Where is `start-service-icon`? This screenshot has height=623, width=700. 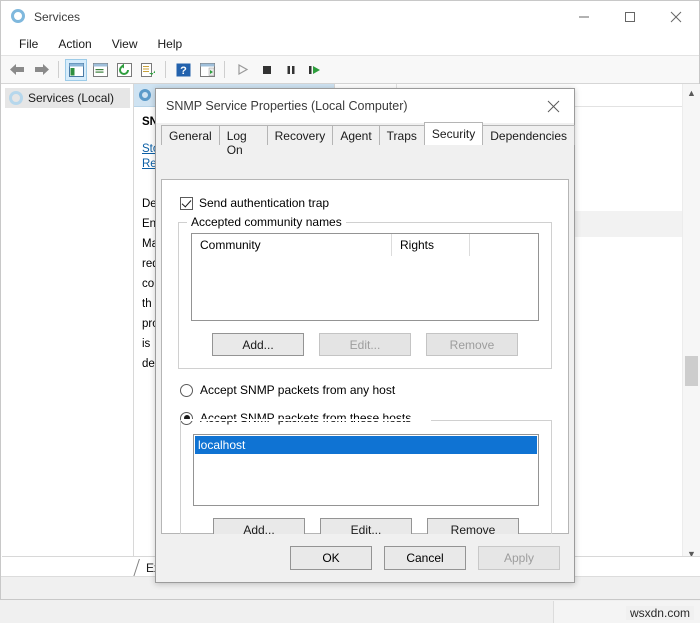
start-service-icon is located at coordinates (242, 70).